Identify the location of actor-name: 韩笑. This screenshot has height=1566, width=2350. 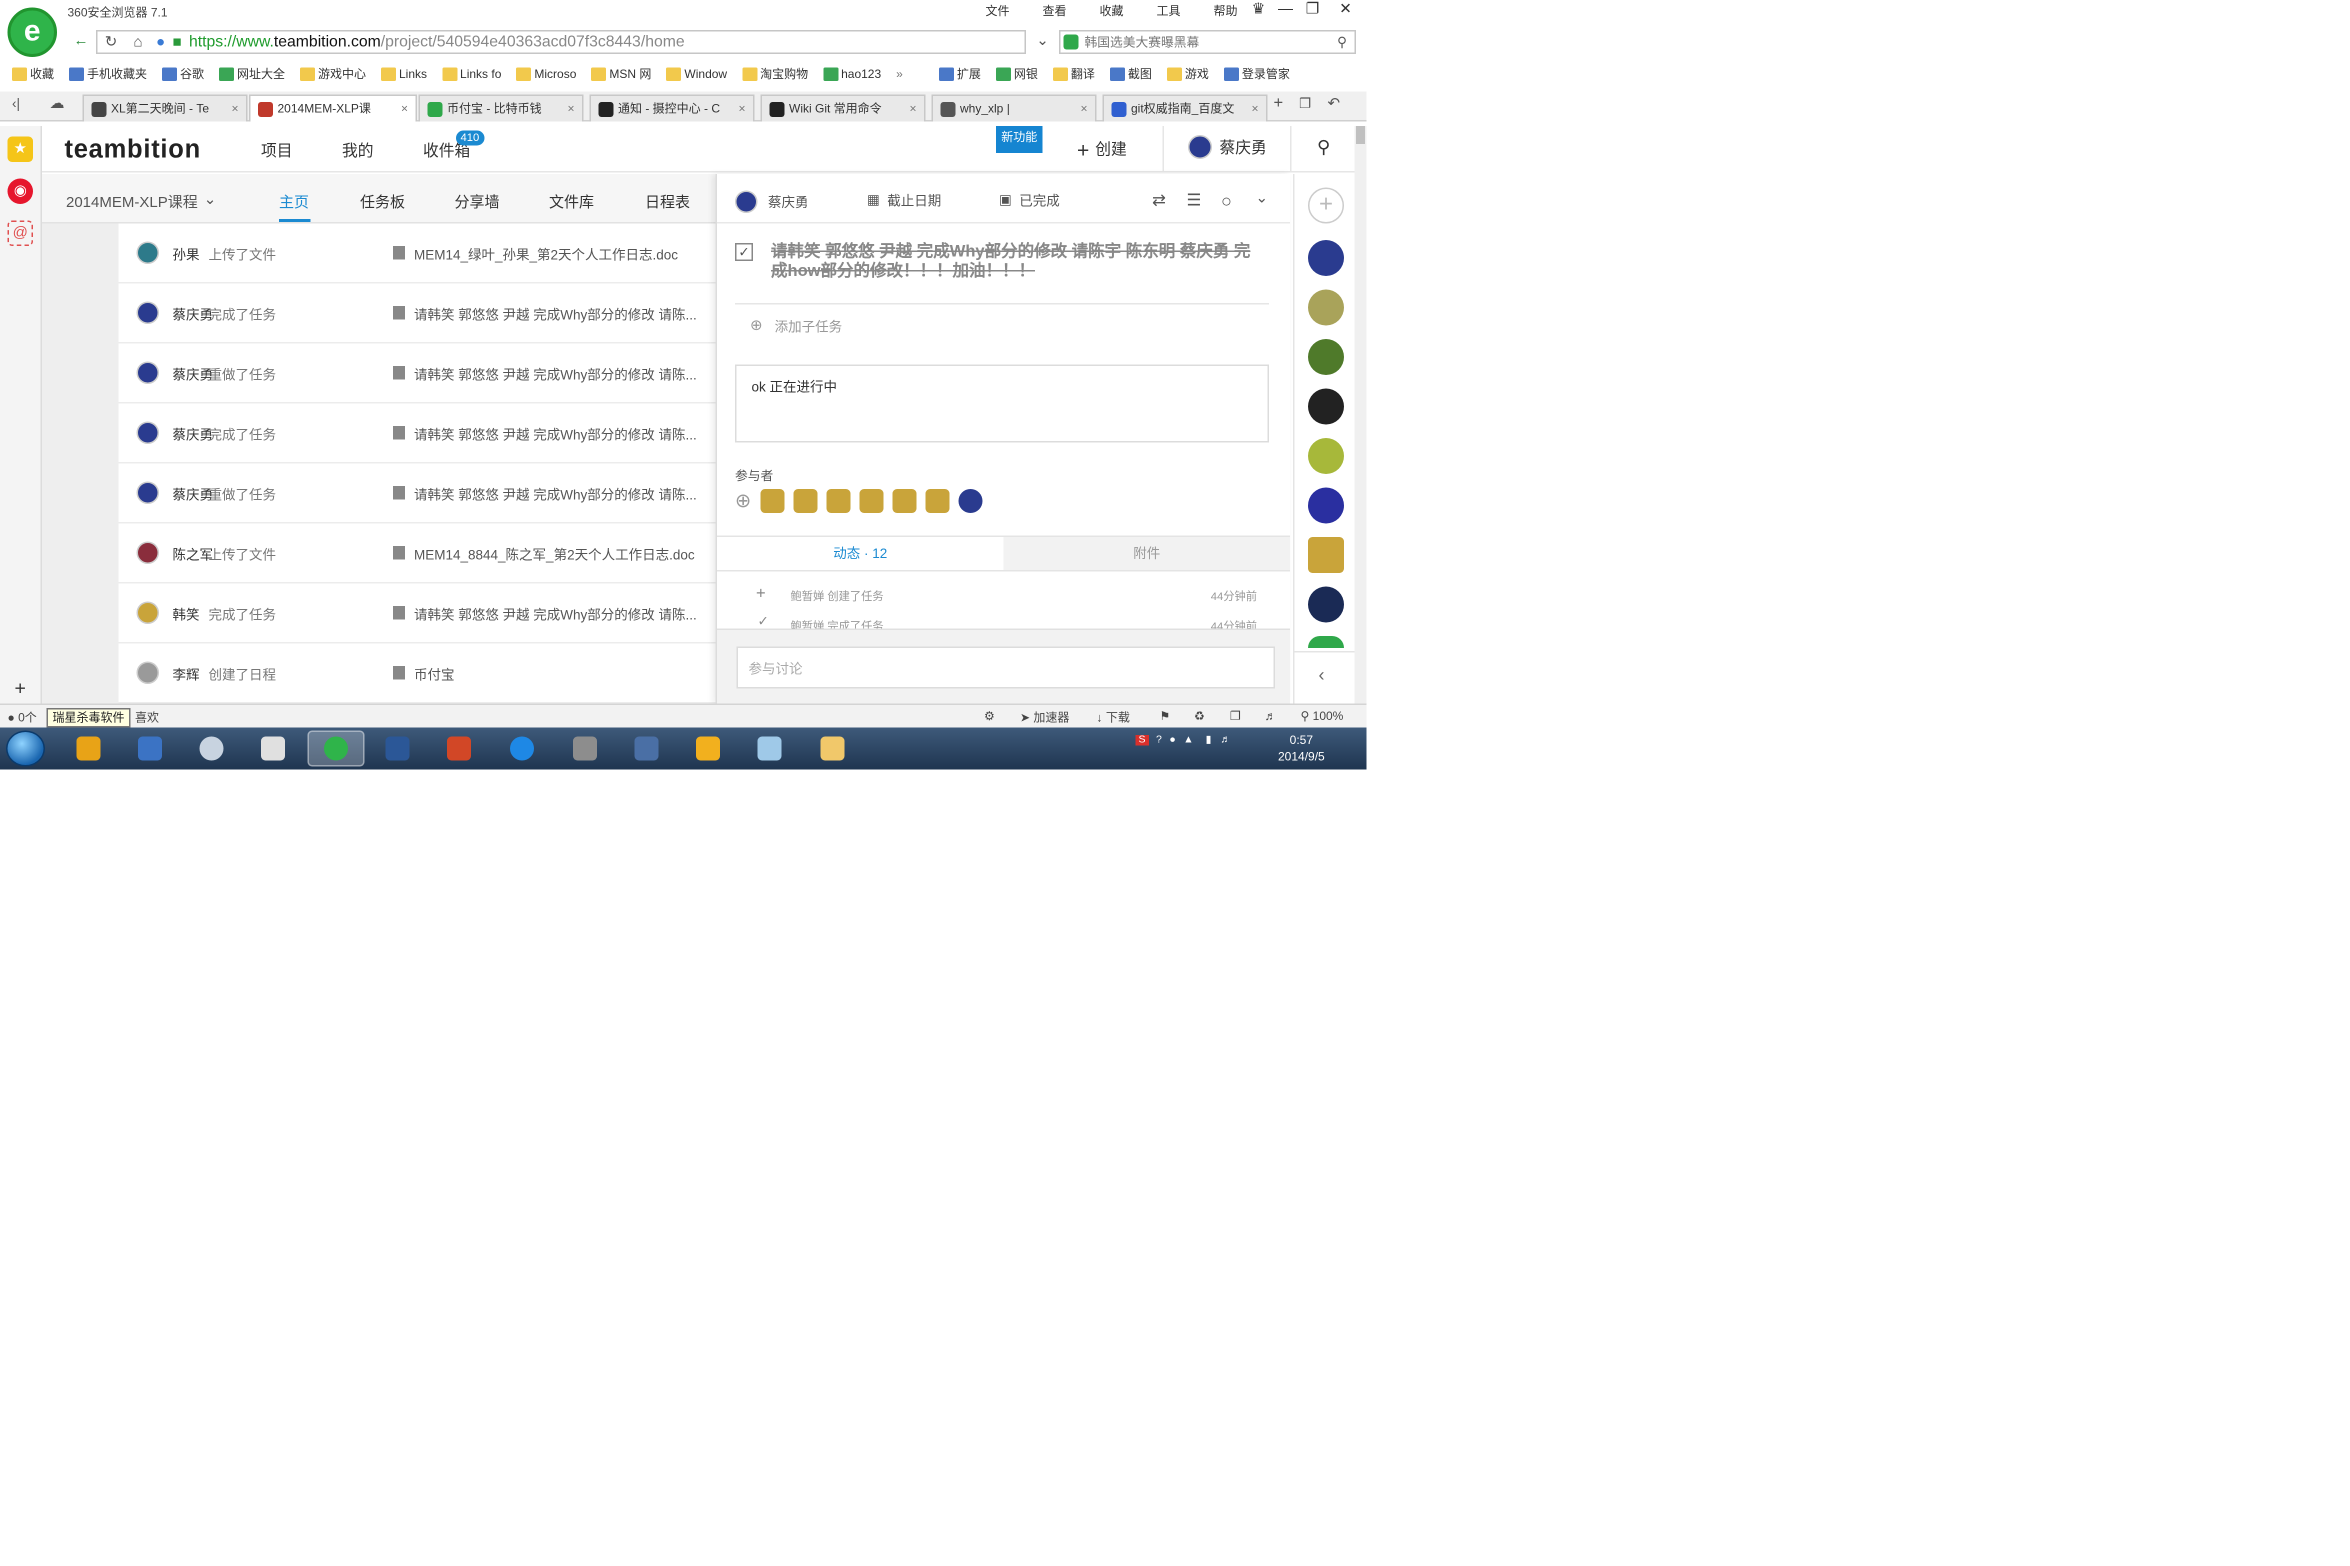
(186, 615).